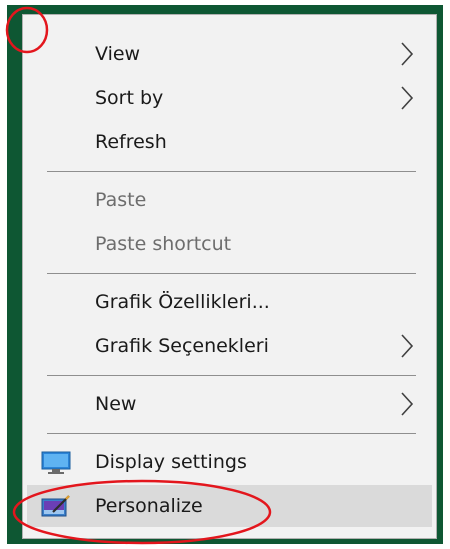  I want to click on menu-item-grafik-secenekleri: Grafik Seçenekleri, so click(229, 346).